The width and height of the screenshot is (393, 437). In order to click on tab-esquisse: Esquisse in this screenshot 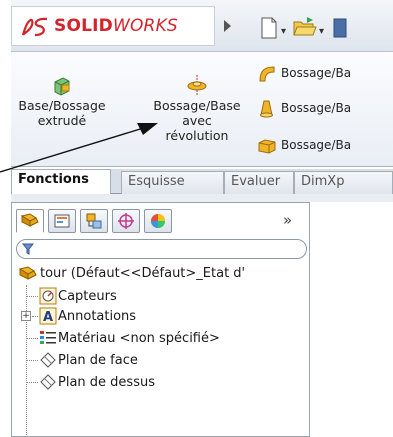, I will do `click(172, 182)`.